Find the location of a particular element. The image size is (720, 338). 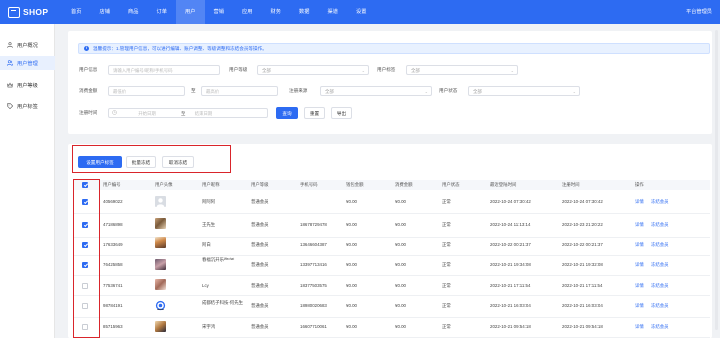

sidebar-item-user-tags: 用户标签 is located at coordinates (27, 106).